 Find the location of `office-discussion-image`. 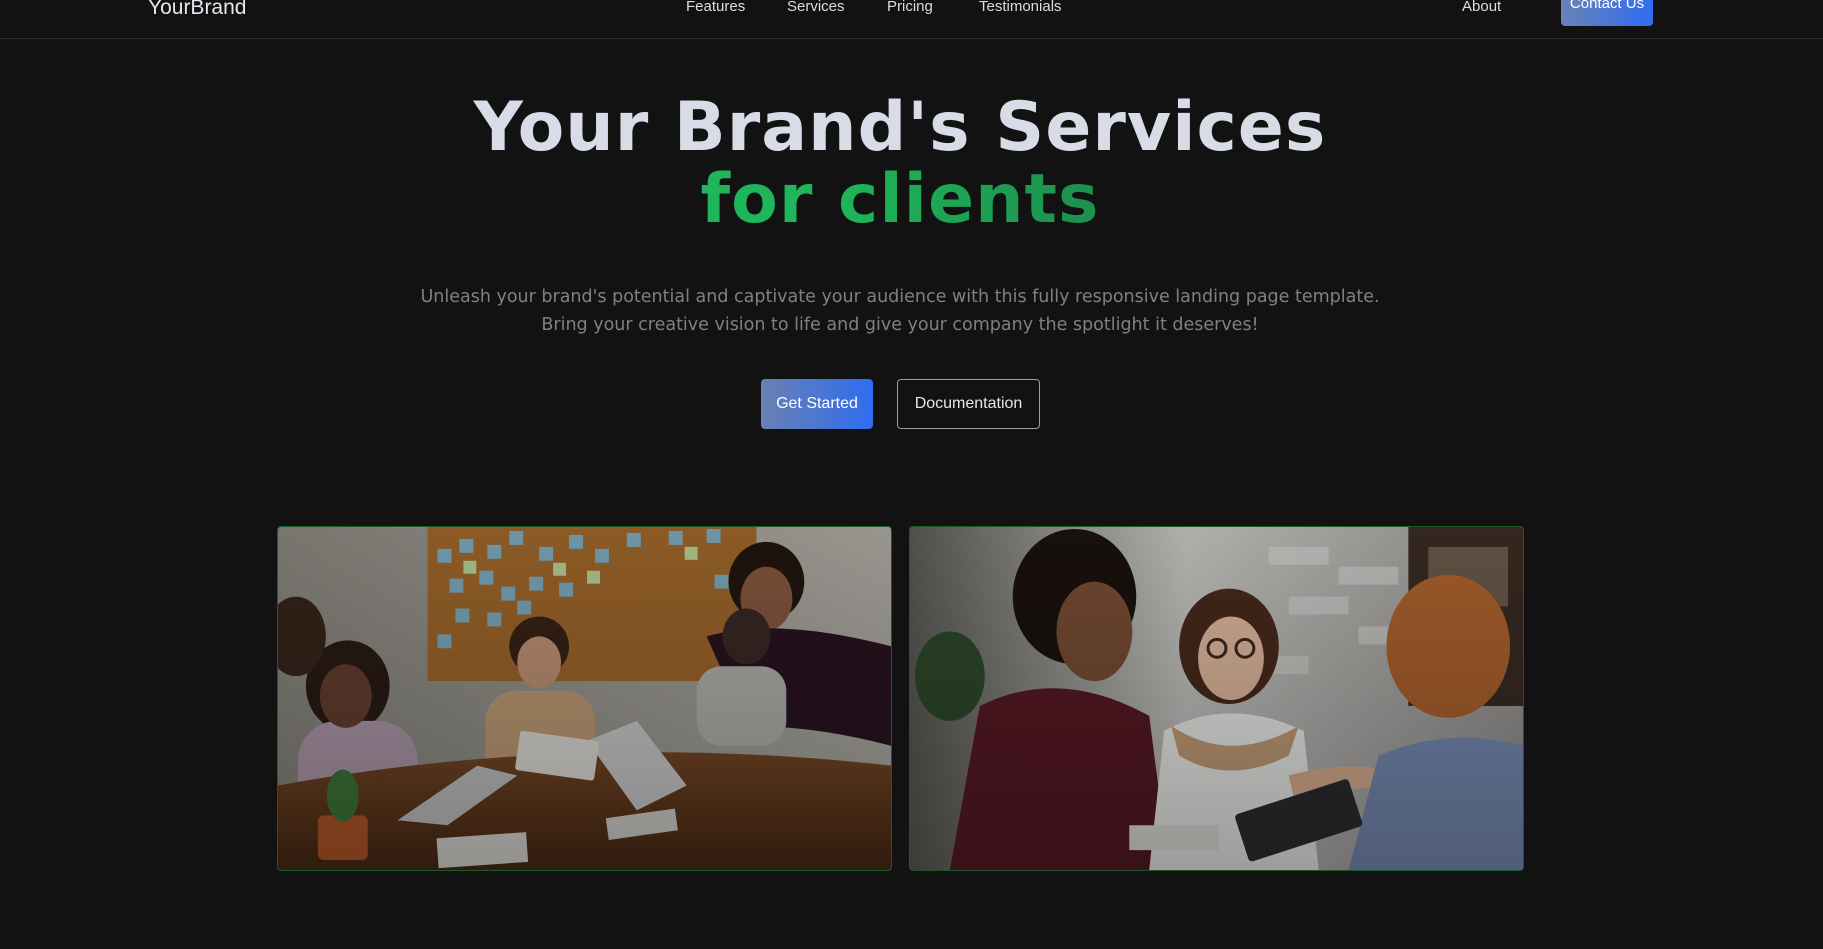

office-discussion-image is located at coordinates (1216, 698).